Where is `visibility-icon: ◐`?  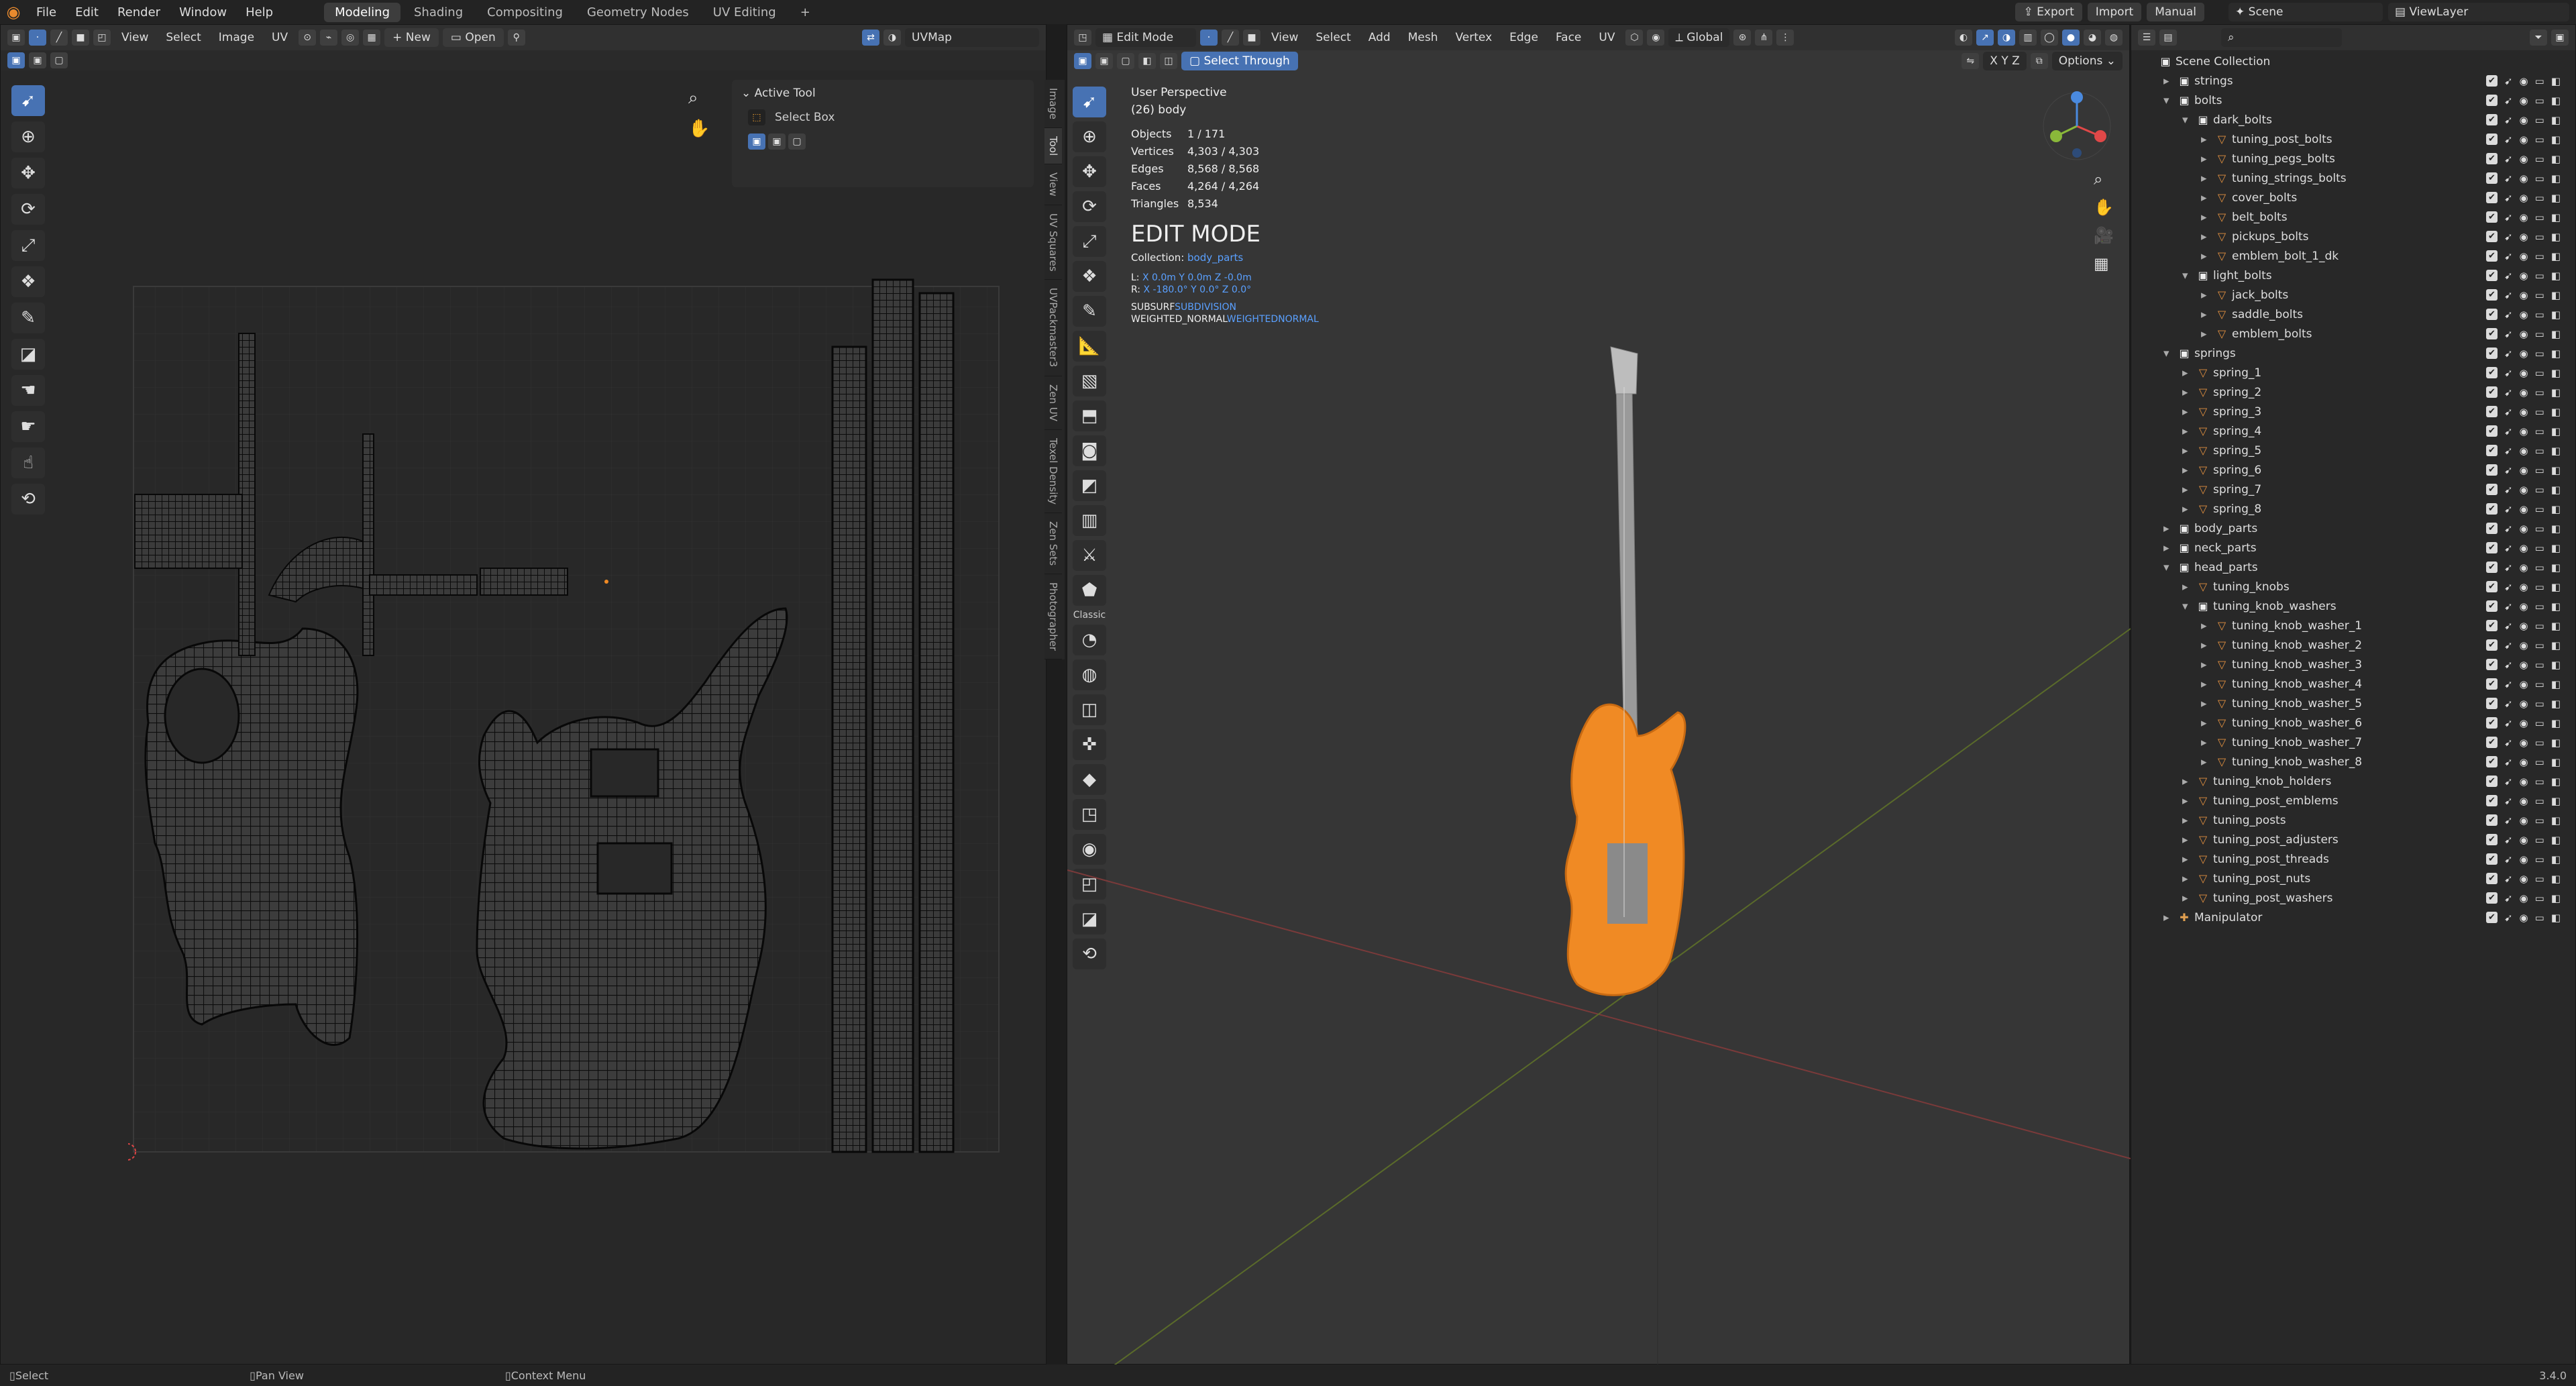 visibility-icon: ◐ is located at coordinates (1963, 38).